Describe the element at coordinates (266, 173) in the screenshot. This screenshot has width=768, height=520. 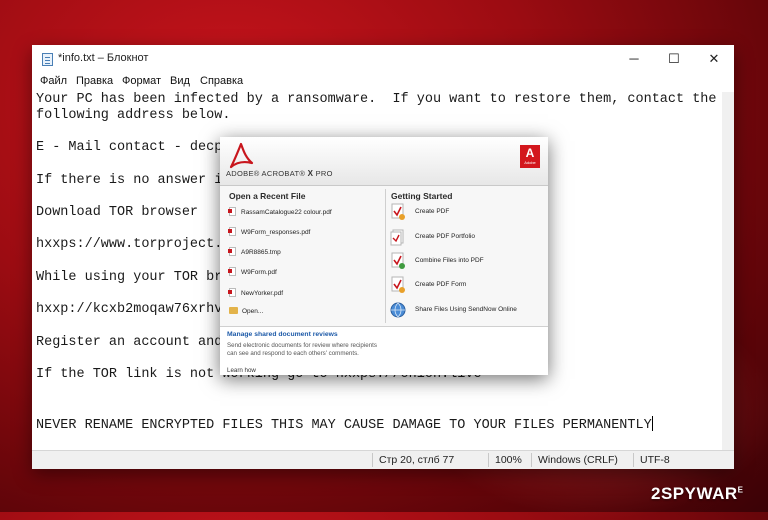
I see `brand-prefix: ADOBE® ACROBAT®` at that location.